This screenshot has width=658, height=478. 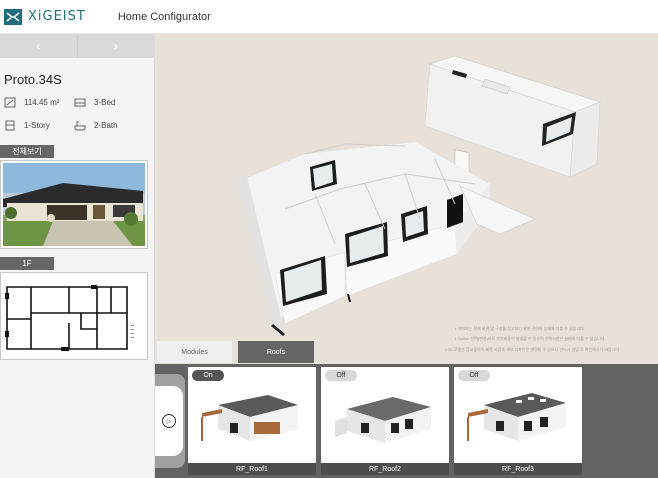 I want to click on play-icon: ▷, so click(x=169, y=421).